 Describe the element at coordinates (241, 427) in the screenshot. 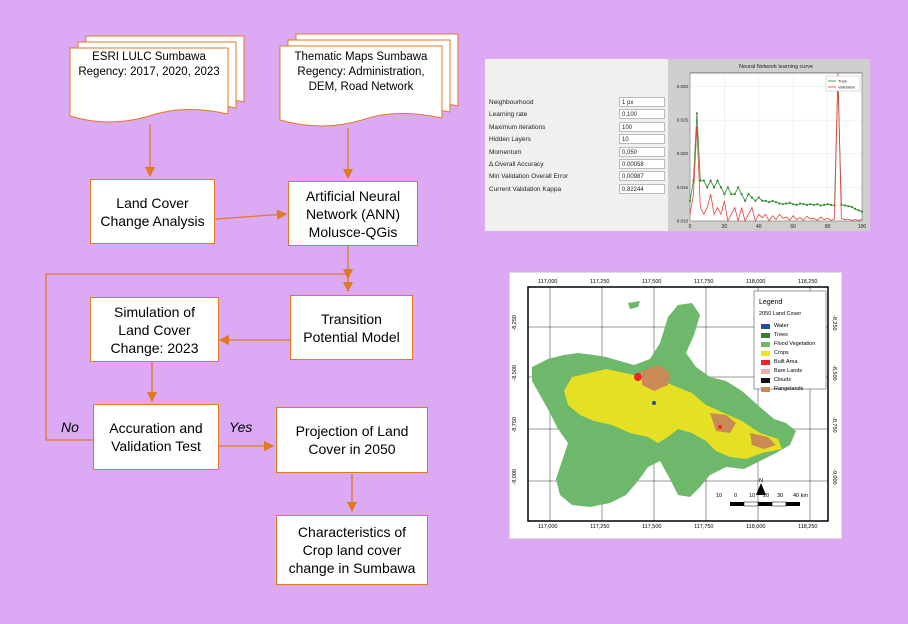

I see `label-yes: Yes` at that location.